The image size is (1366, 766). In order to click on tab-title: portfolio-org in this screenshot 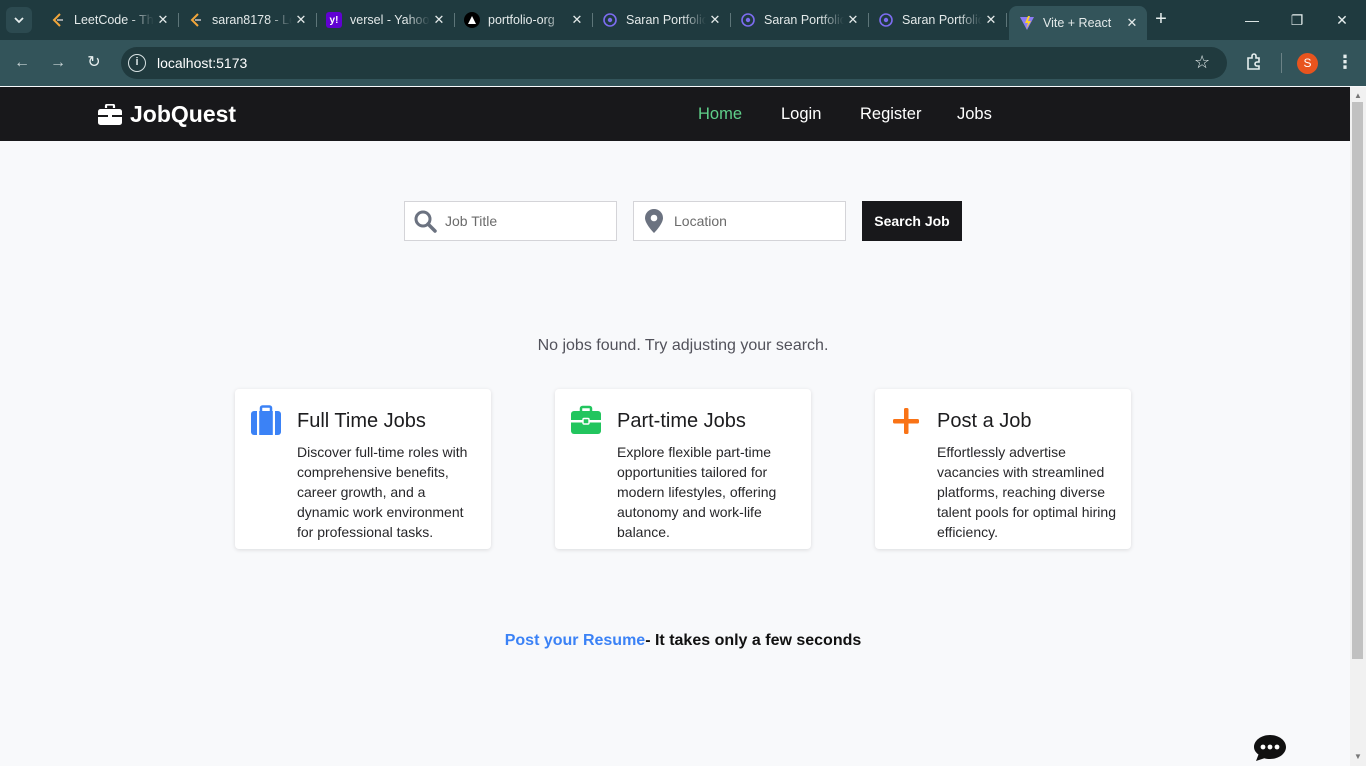, I will do `click(521, 20)`.